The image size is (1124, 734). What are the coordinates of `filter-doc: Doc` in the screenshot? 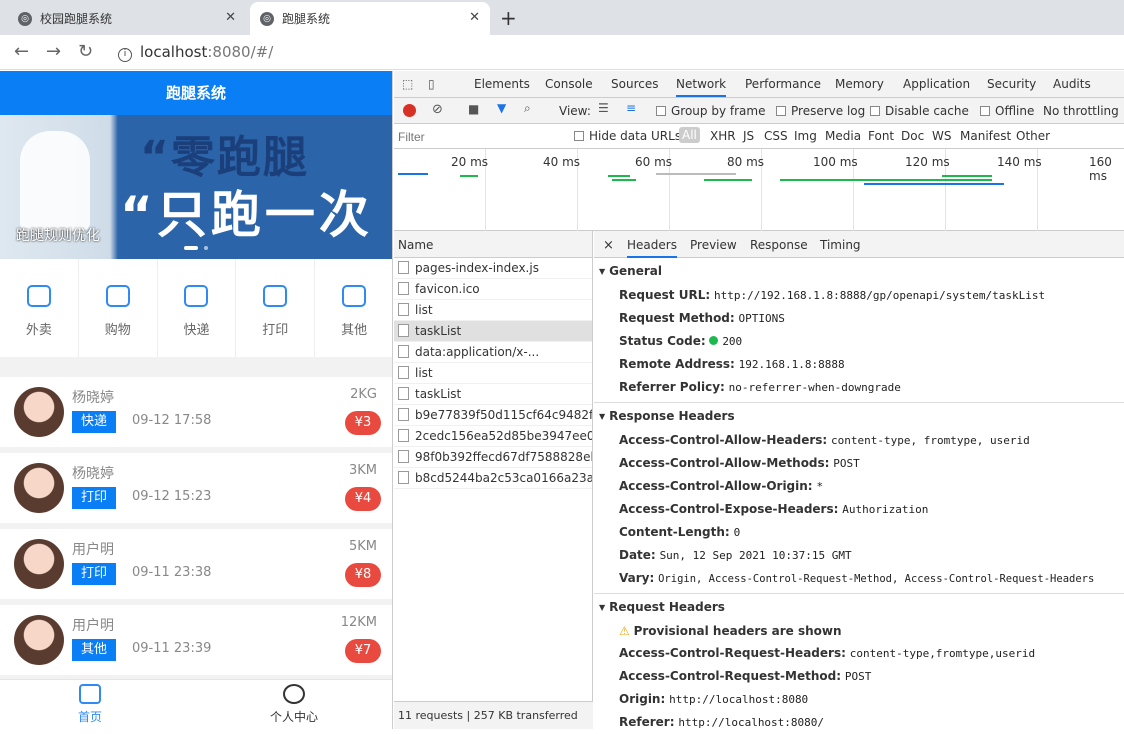 It's located at (912, 136).